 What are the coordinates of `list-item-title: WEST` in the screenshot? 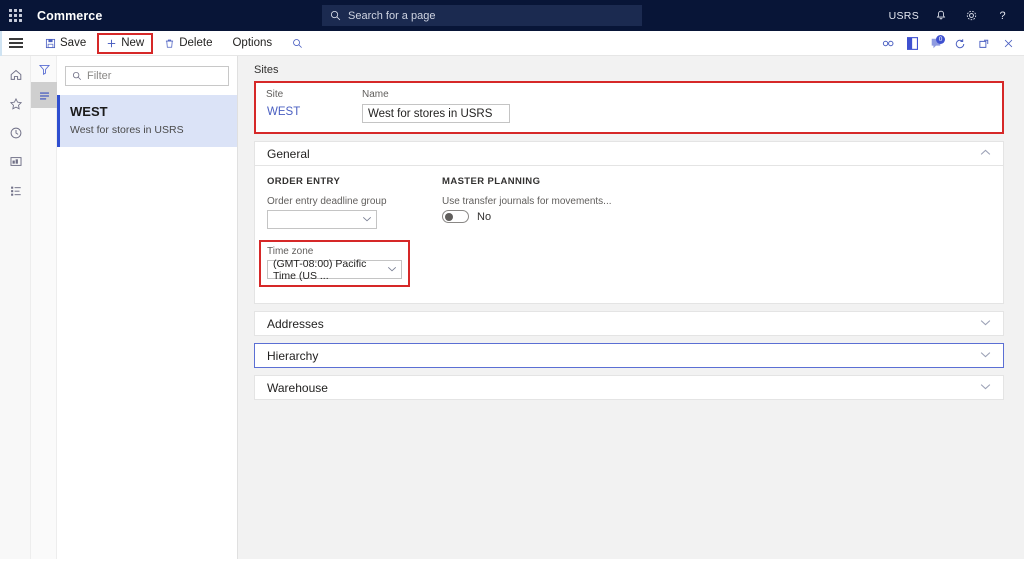 It's located at (89, 111).